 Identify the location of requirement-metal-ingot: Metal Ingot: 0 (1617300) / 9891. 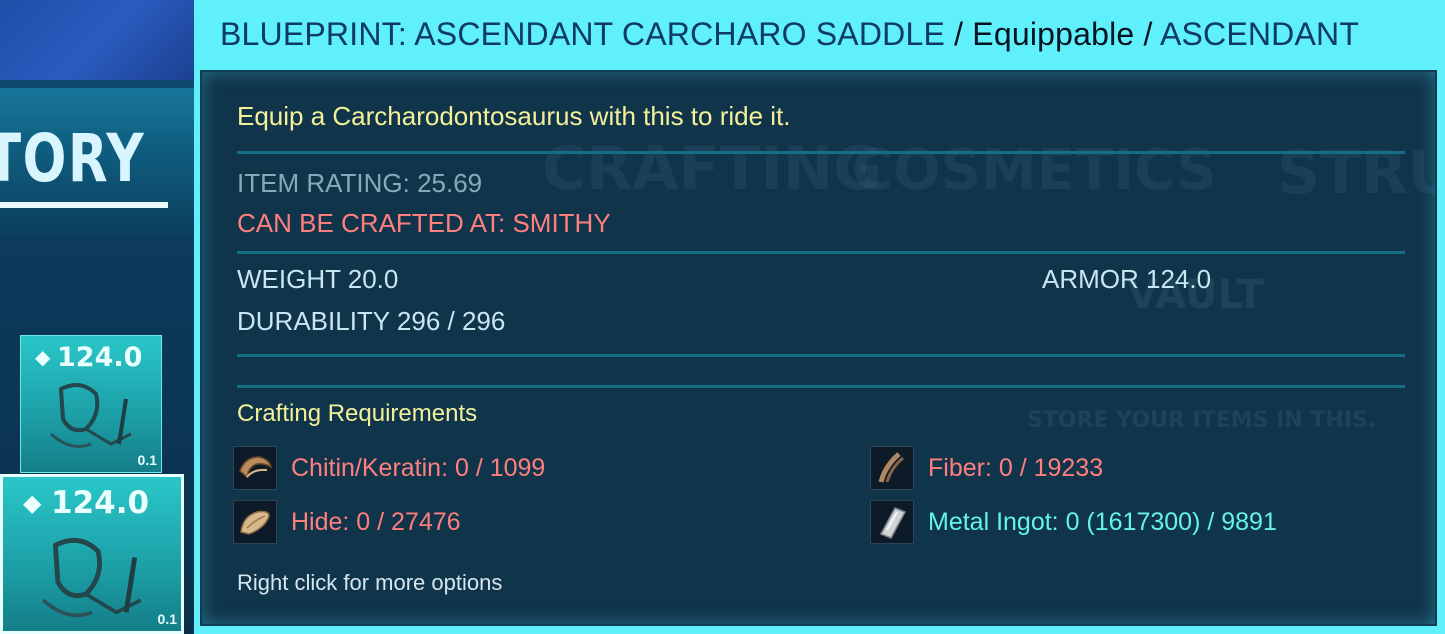
(1073, 522).